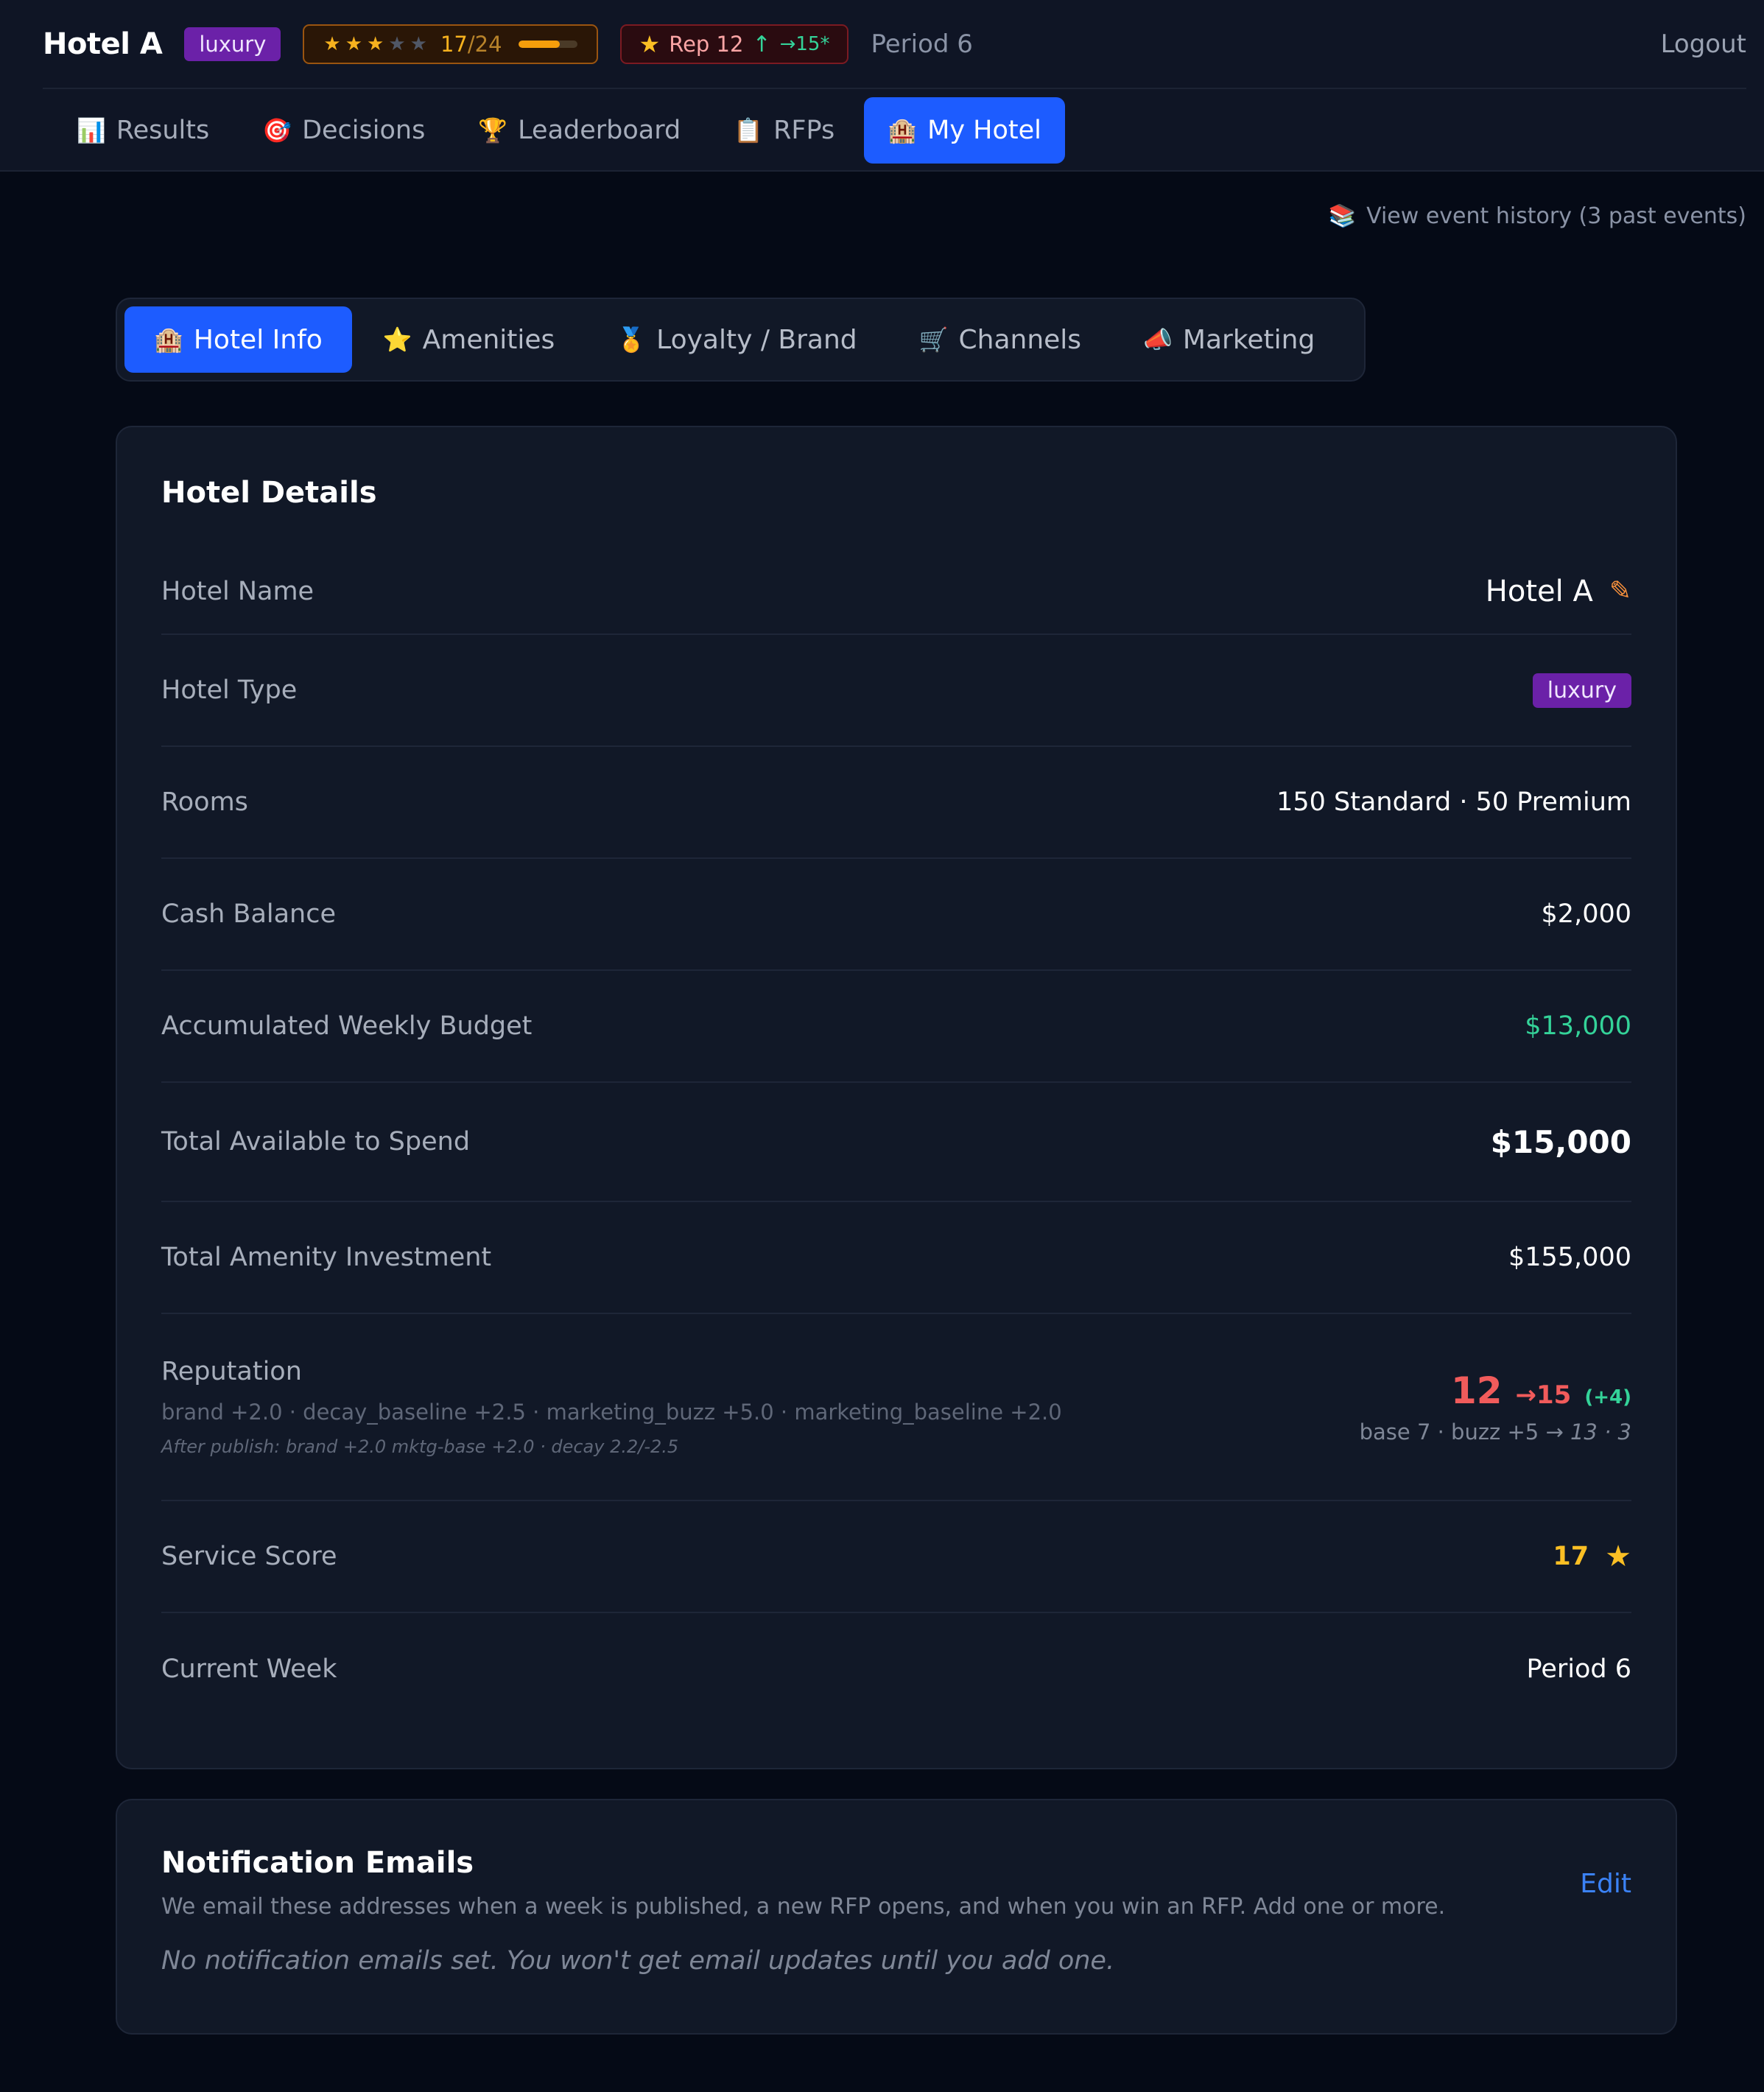  I want to click on service-score-count: 17/24, so click(471, 44).